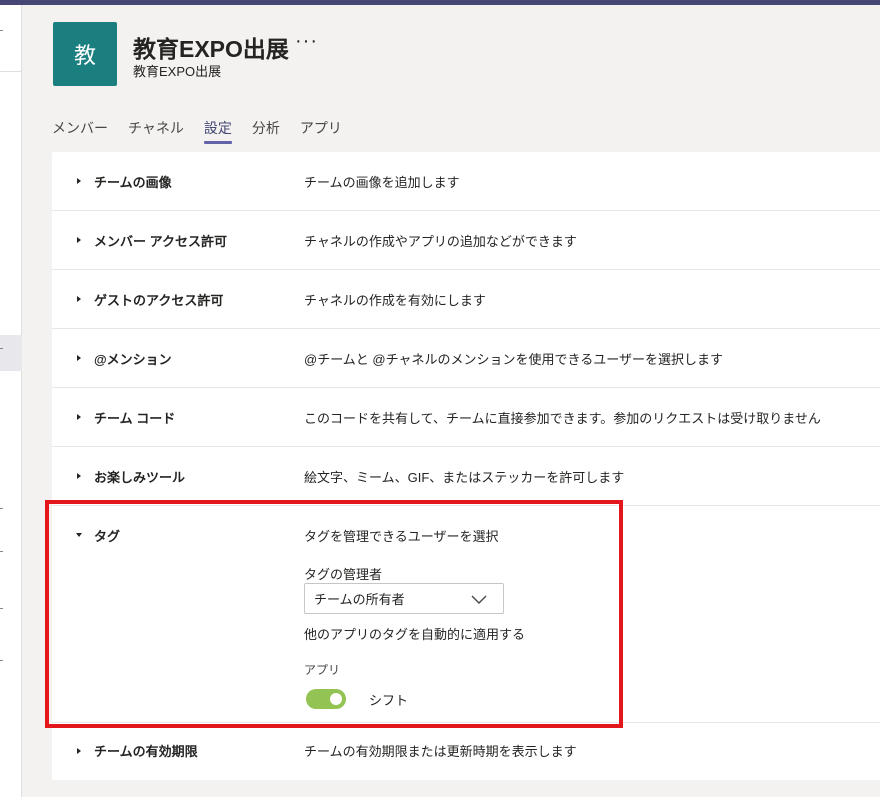 Image resolution: width=880 pixels, height=797 pixels. What do you see at coordinates (343, 574) in the screenshot?
I see `tag-manager-label: タグの管理者` at bounding box center [343, 574].